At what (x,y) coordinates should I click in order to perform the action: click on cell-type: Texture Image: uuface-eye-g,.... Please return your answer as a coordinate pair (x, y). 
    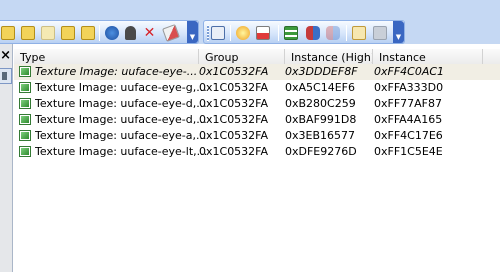
    Looking at the image, I should click on (121, 87).